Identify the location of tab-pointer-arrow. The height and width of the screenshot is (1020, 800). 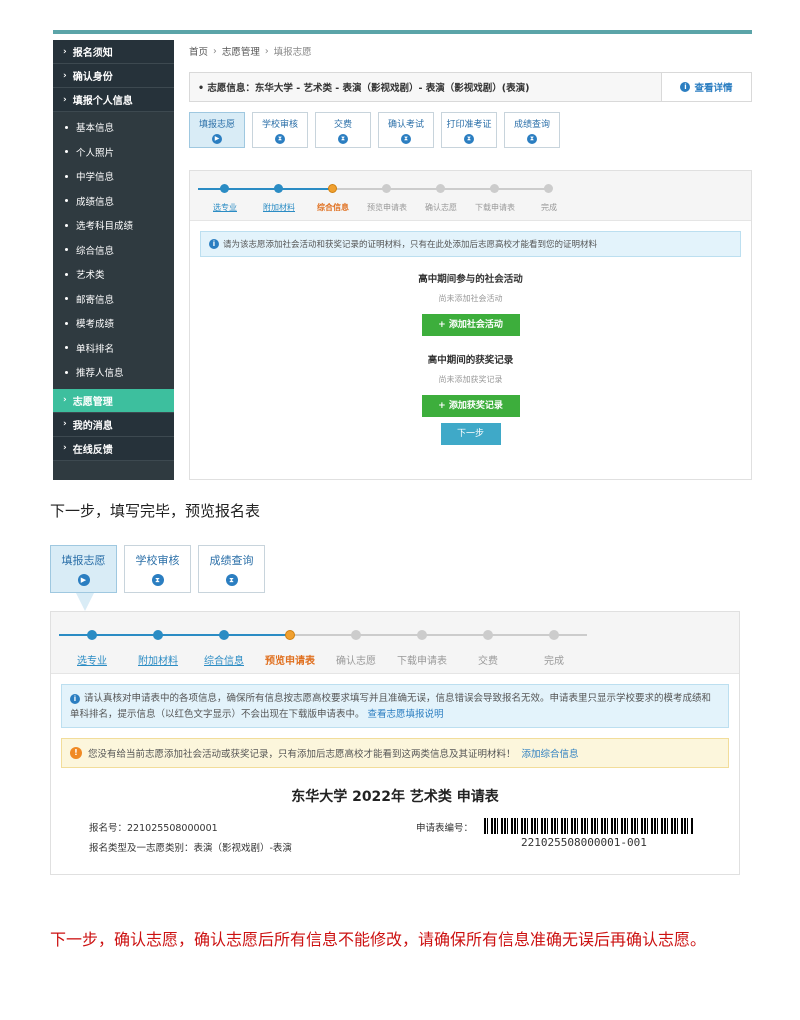
(85, 602).